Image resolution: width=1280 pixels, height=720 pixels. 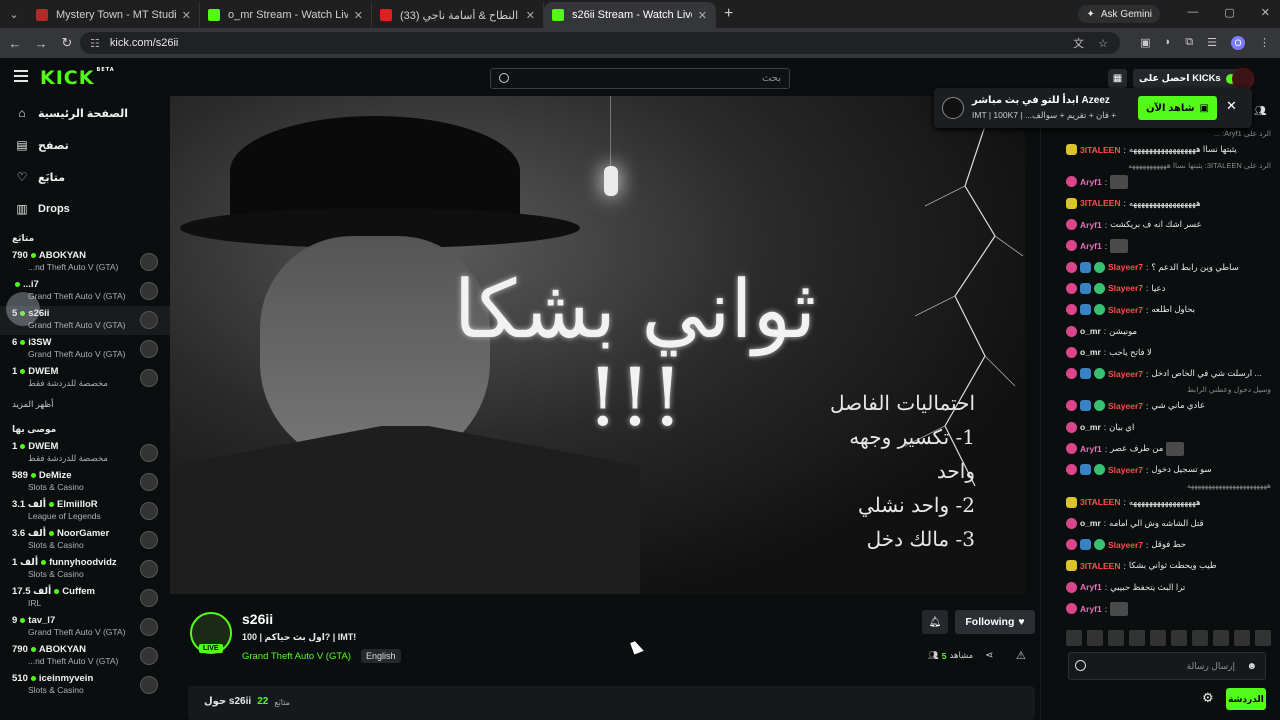 What do you see at coordinates (85, 482) in the screenshot?
I see `sidebar-channel: 589 DeMize Slots & Casino` at bounding box center [85, 482].